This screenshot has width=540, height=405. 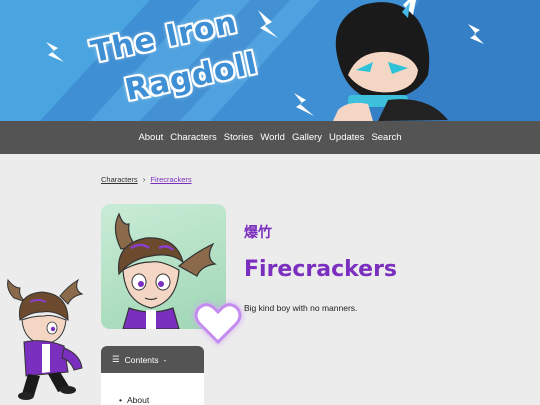 I want to click on nav-characters: Characters, so click(x=193, y=137).